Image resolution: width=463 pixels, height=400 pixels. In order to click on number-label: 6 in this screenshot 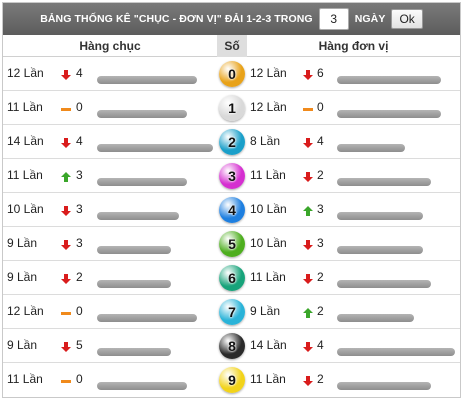, I will do `click(232, 278)`.